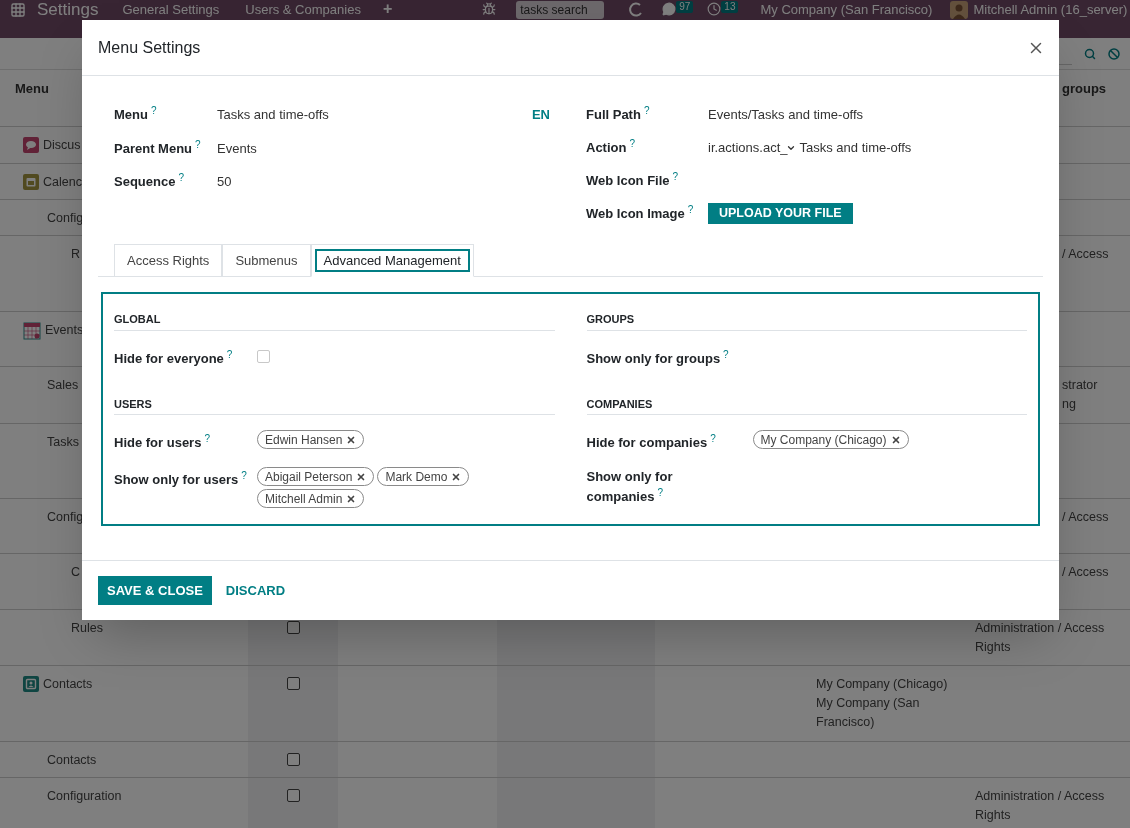 The height and width of the screenshot is (828, 1130). Describe the element at coordinates (1069, 404) in the screenshot. I see `group-name: ng` at that location.